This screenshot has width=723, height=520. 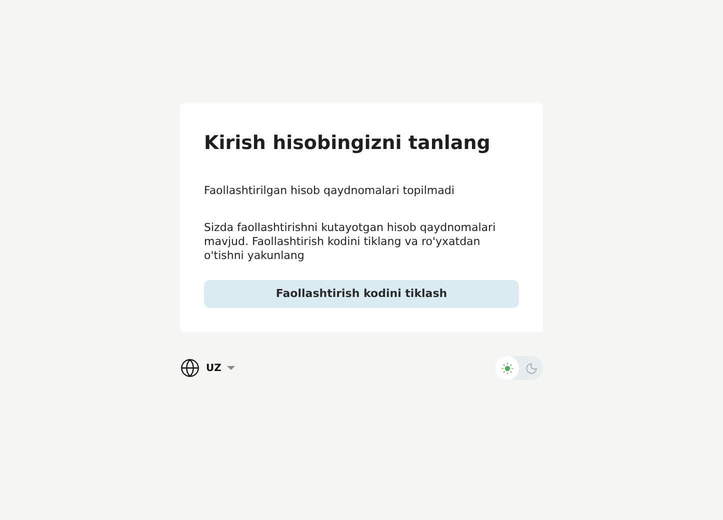 I want to click on caret-icon, so click(x=231, y=368).